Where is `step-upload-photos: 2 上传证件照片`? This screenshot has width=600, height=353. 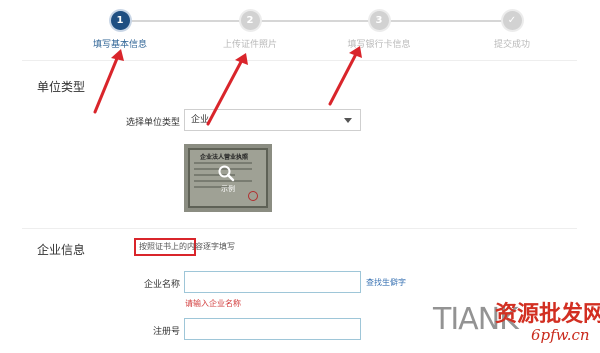 step-upload-photos: 2 上传证件照片 is located at coordinates (250, 30).